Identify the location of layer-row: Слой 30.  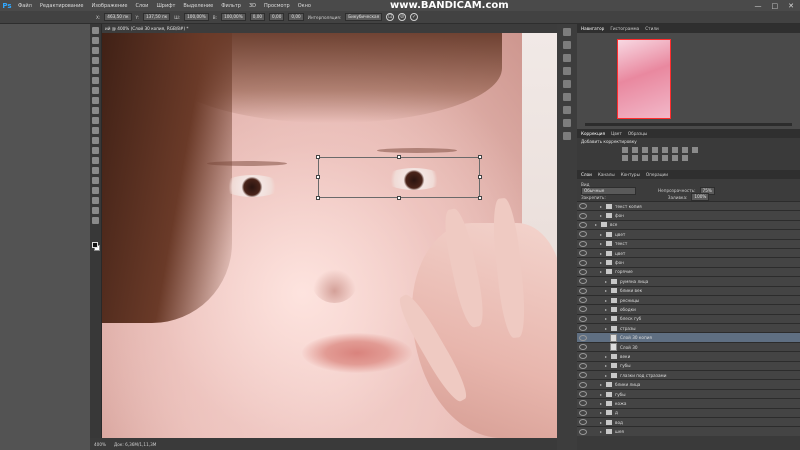
(688, 346).